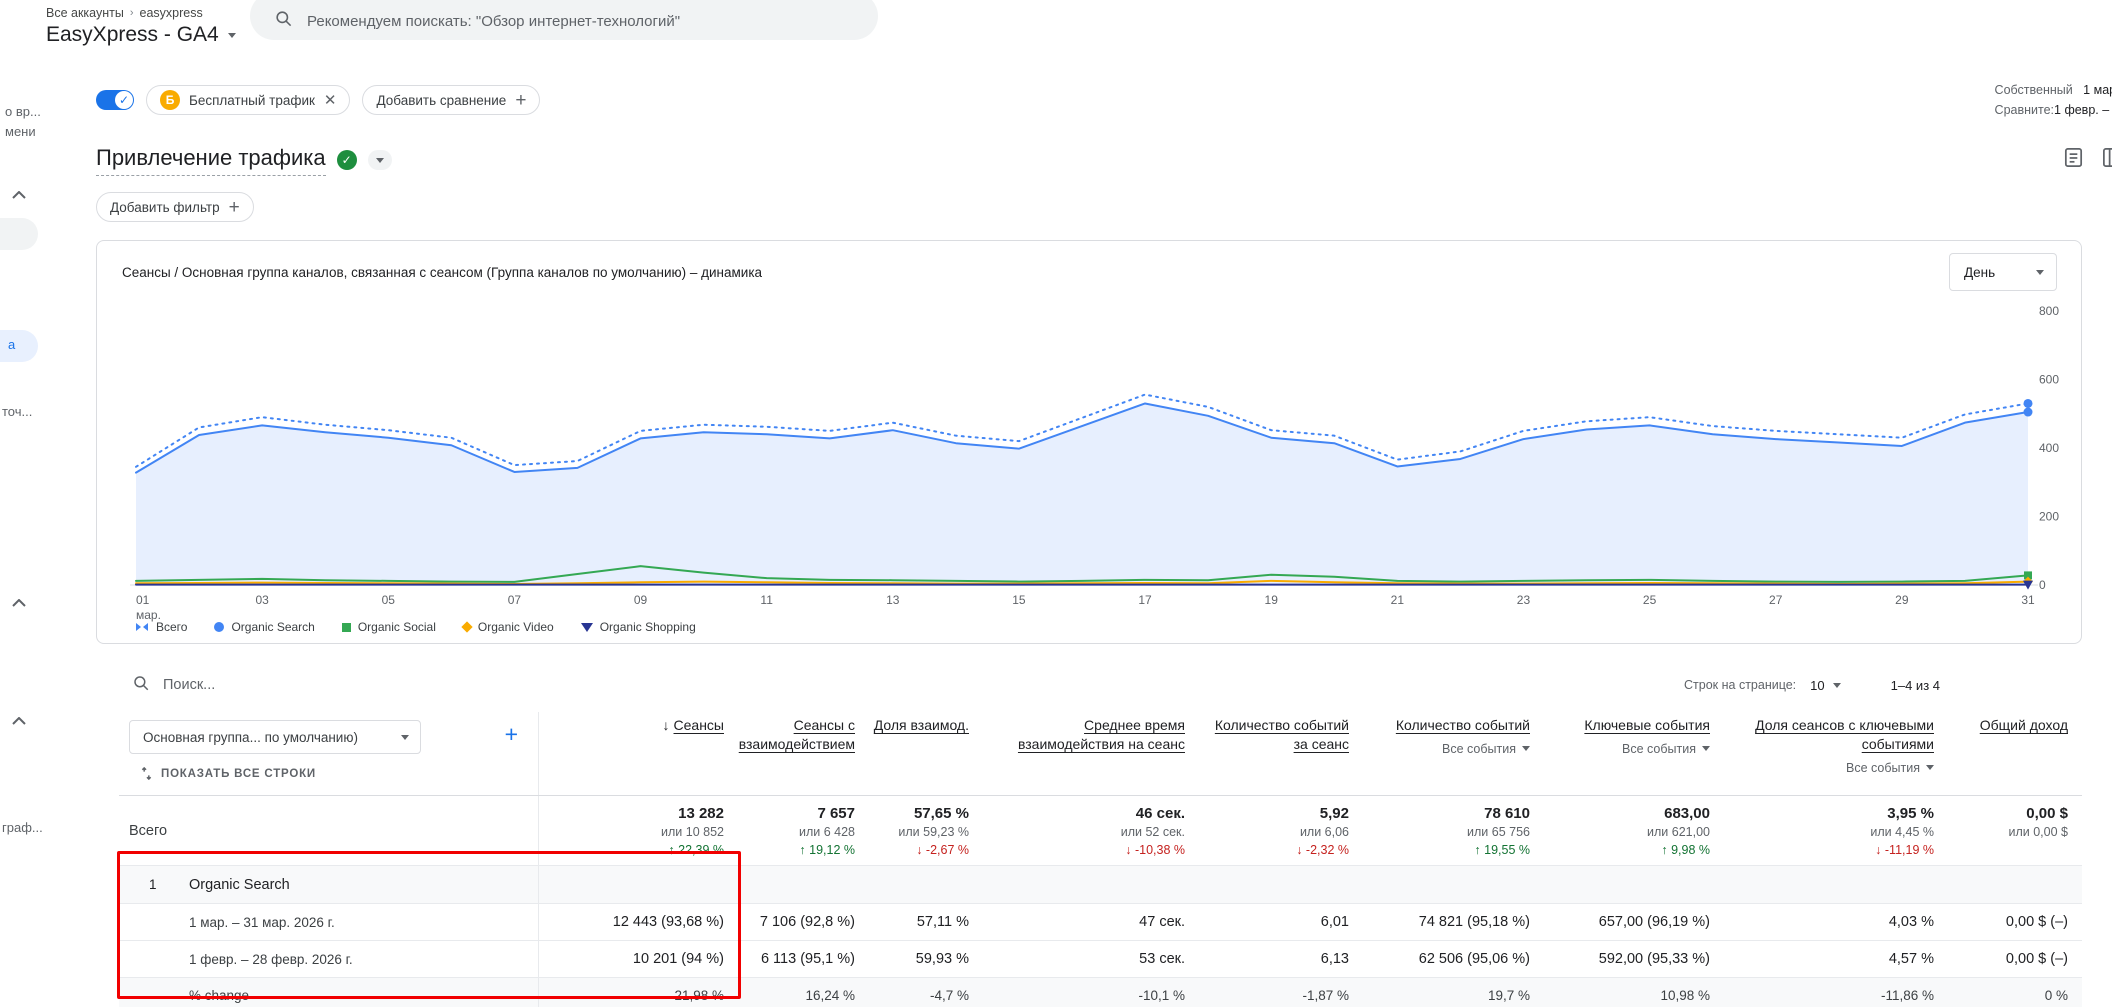 Image resolution: width=2112 pixels, height=1007 pixels. Describe the element at coordinates (1666, 749) in the screenshot. I see `column-filter-key-events: Все события` at that location.